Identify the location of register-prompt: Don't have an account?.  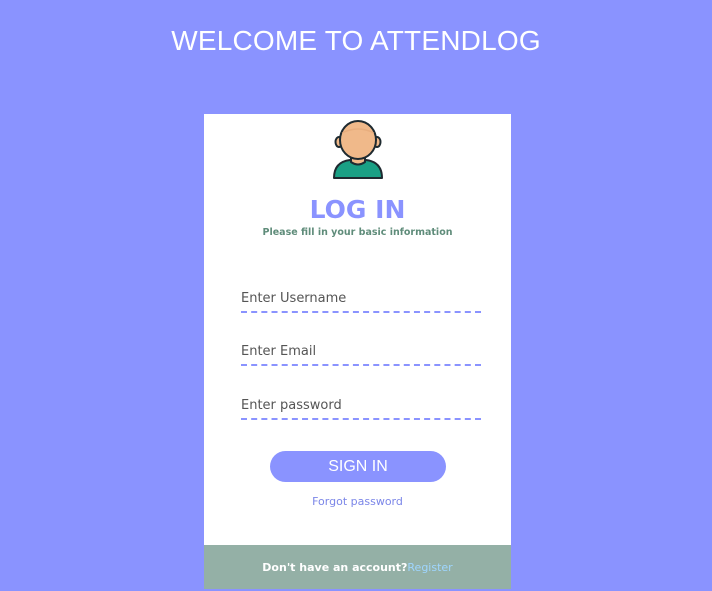
(335, 567).